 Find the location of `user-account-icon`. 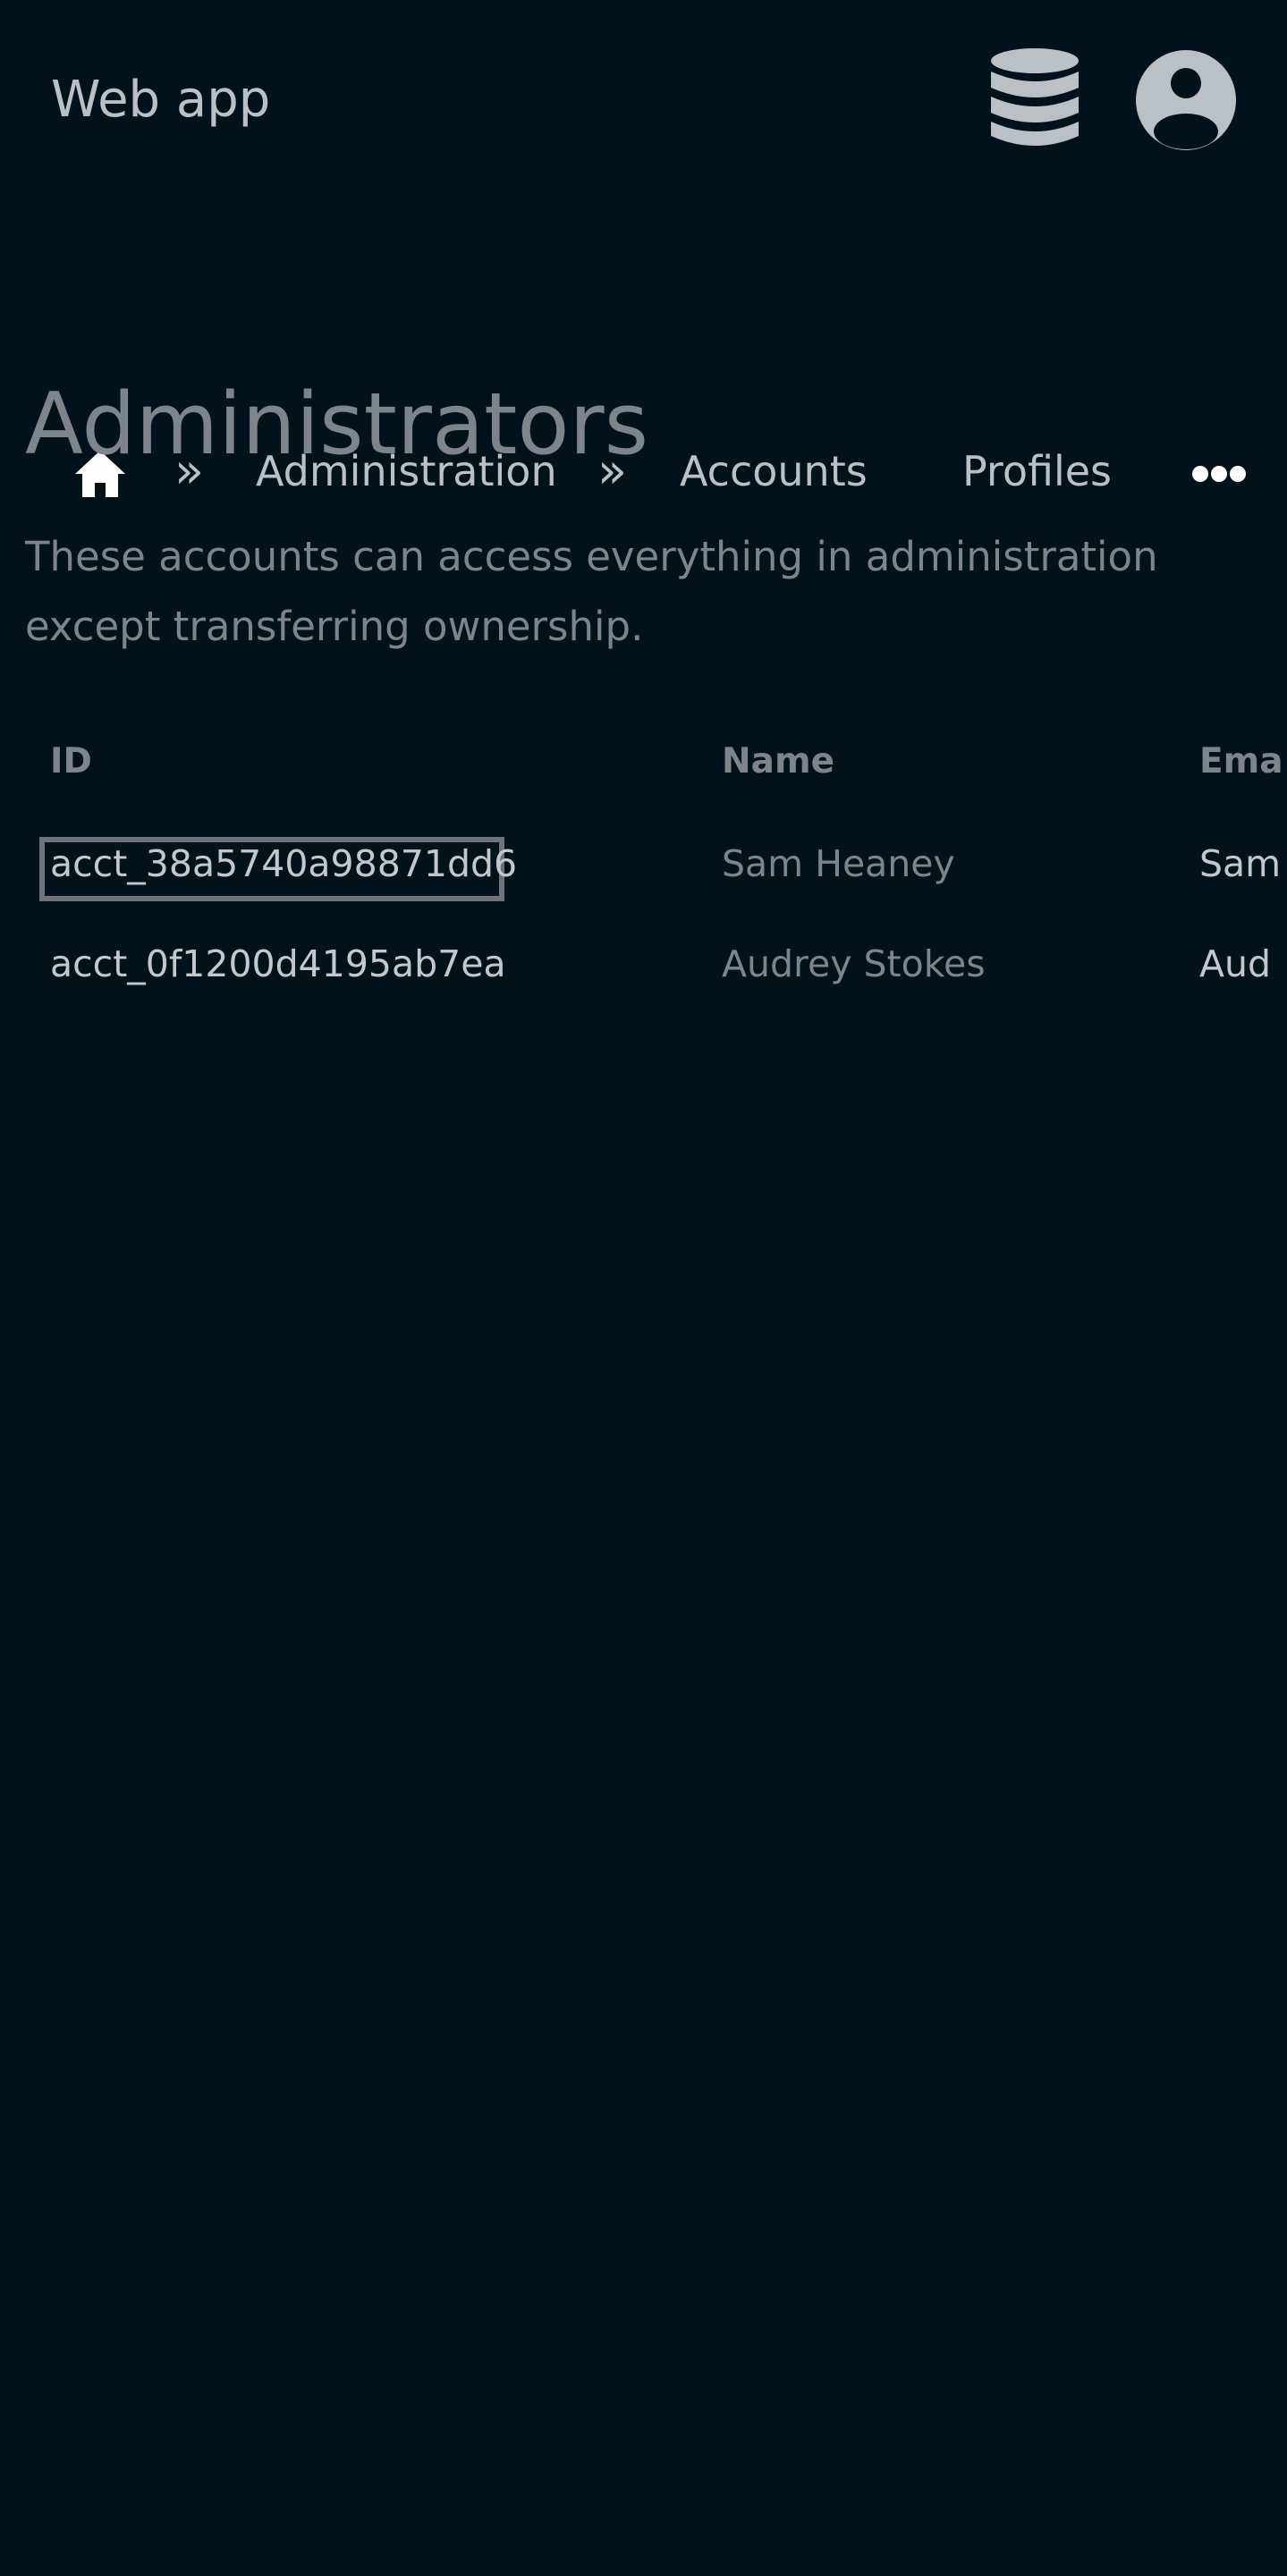

user-account-icon is located at coordinates (1186, 100).